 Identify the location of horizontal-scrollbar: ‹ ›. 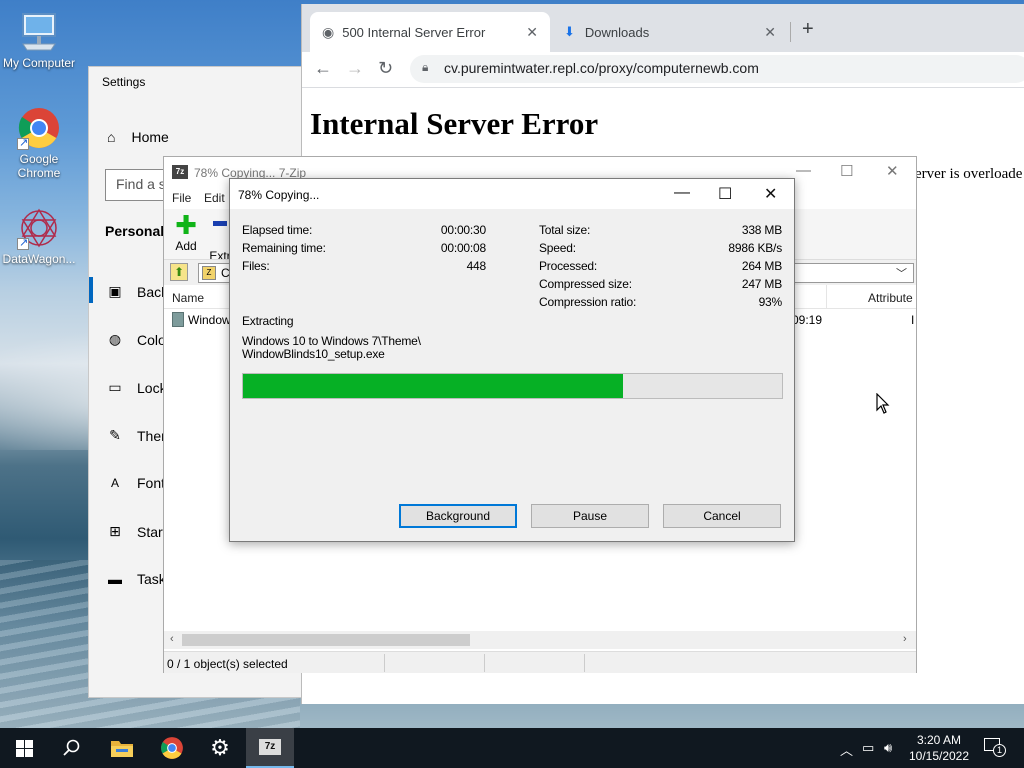
(540, 640).